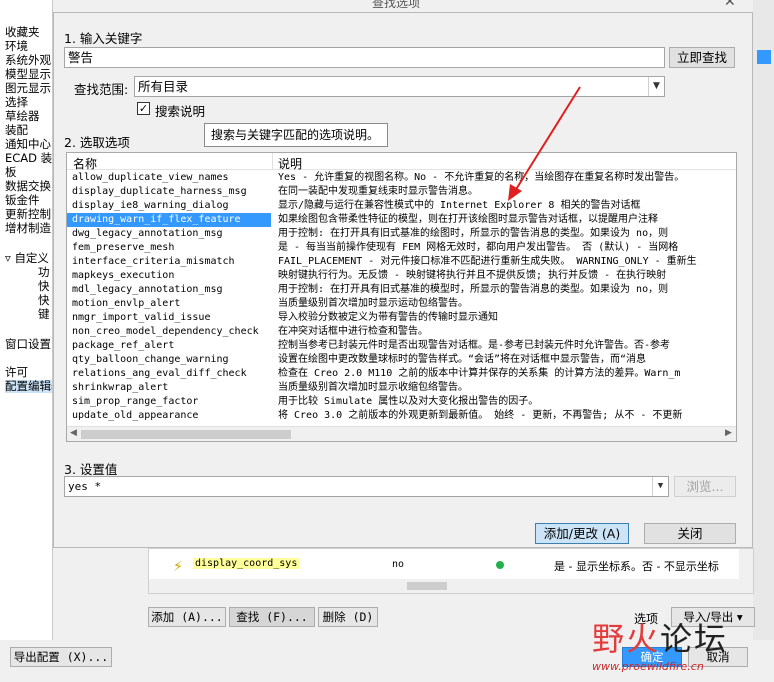 This screenshot has height=682, width=774. Describe the element at coordinates (648, 666) in the screenshot. I see `watermark-url: www.proewildfire.cn` at that location.